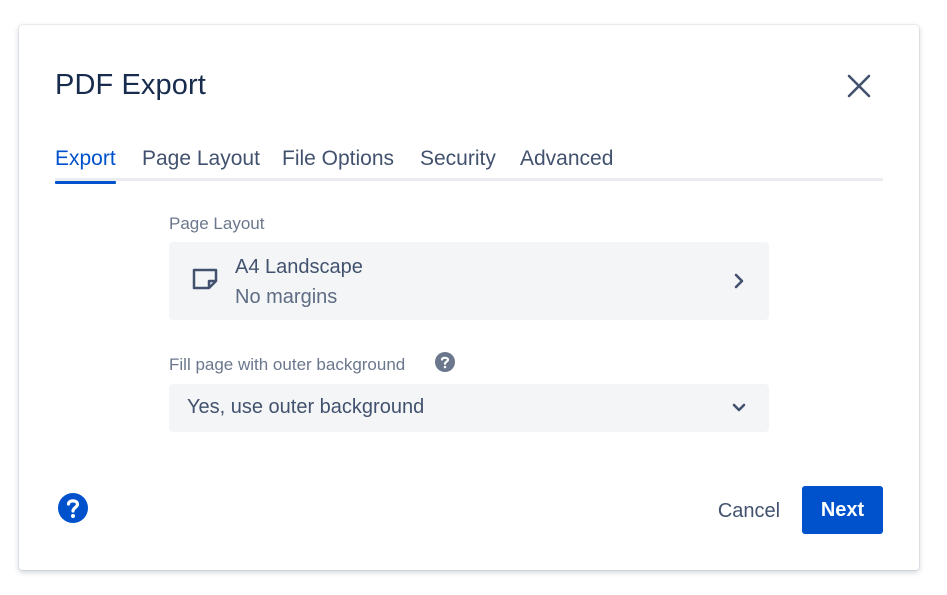 Image resolution: width=947 pixels, height=595 pixels. I want to click on background-select-value: Yes, use outer background, so click(306, 407).